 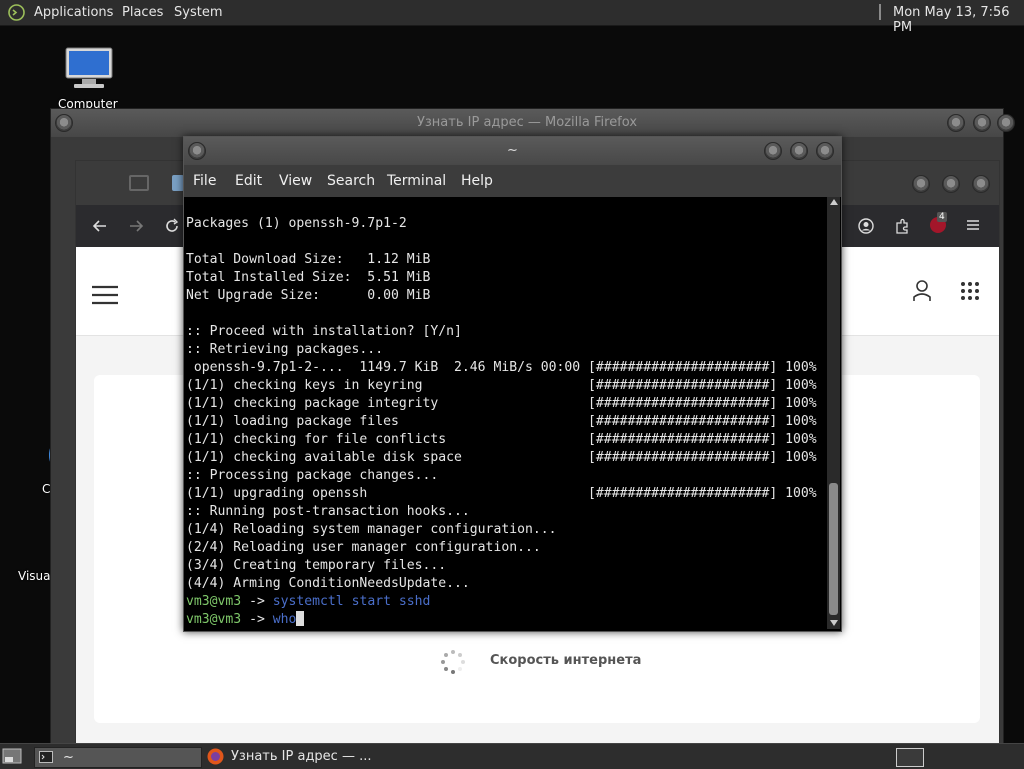 What do you see at coordinates (308, 259) in the screenshot?
I see `terminal-line: Total Download Size: 1.12 MiB` at bounding box center [308, 259].